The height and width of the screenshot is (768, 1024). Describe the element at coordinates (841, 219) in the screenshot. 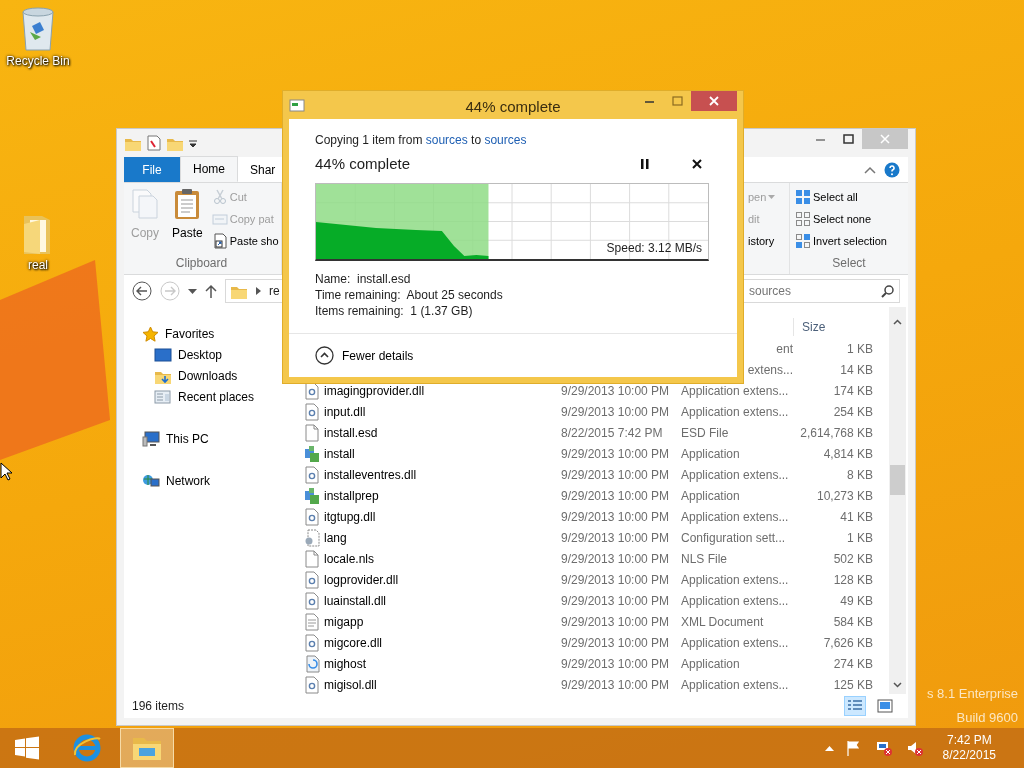

I see `ribbon-button: Select none` at that location.